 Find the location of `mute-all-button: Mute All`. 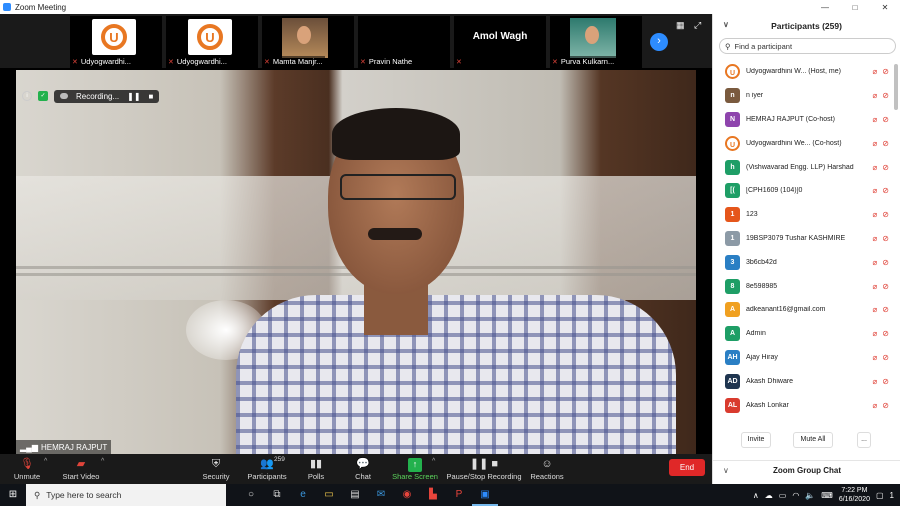

mute-all-button: Mute All is located at coordinates (813, 440).